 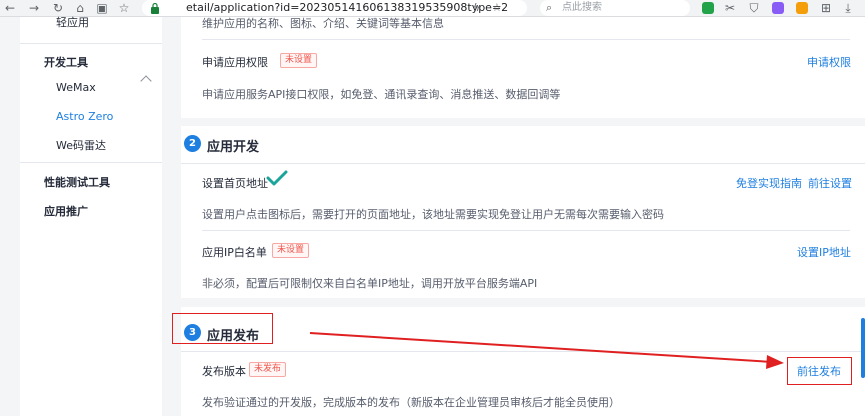 What do you see at coordinates (381, 94) in the screenshot?
I see `permission-desc: 申请应用服务API接口权限，如免登、通讯录查询、消息推送、数据回调等` at bounding box center [381, 94].